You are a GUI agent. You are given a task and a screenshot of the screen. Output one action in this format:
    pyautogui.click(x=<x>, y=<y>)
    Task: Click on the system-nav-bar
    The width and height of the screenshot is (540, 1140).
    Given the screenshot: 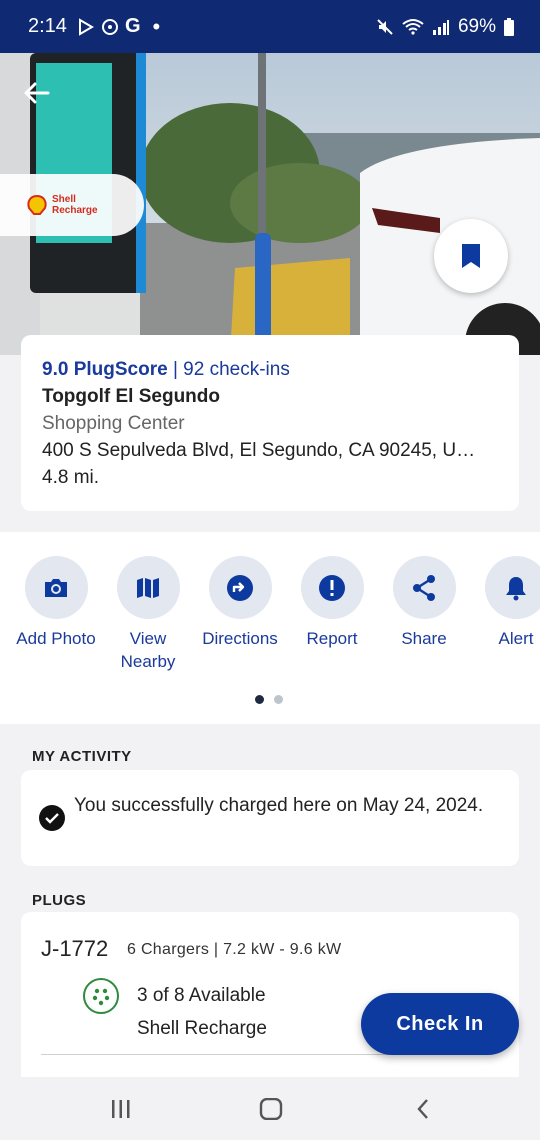 What is the action you would take?
    pyautogui.click(x=270, y=1108)
    